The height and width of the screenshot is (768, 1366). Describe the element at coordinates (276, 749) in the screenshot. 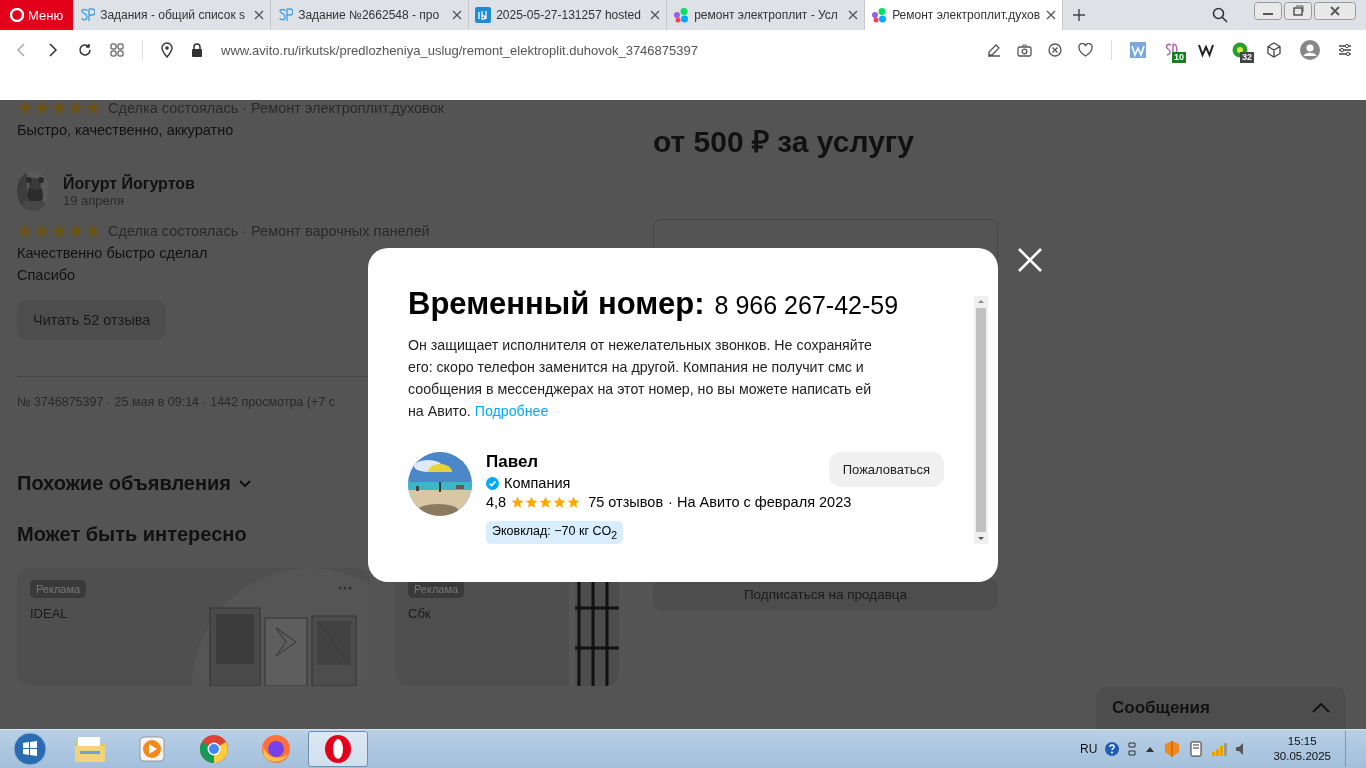

I see `firefox-icon` at that location.